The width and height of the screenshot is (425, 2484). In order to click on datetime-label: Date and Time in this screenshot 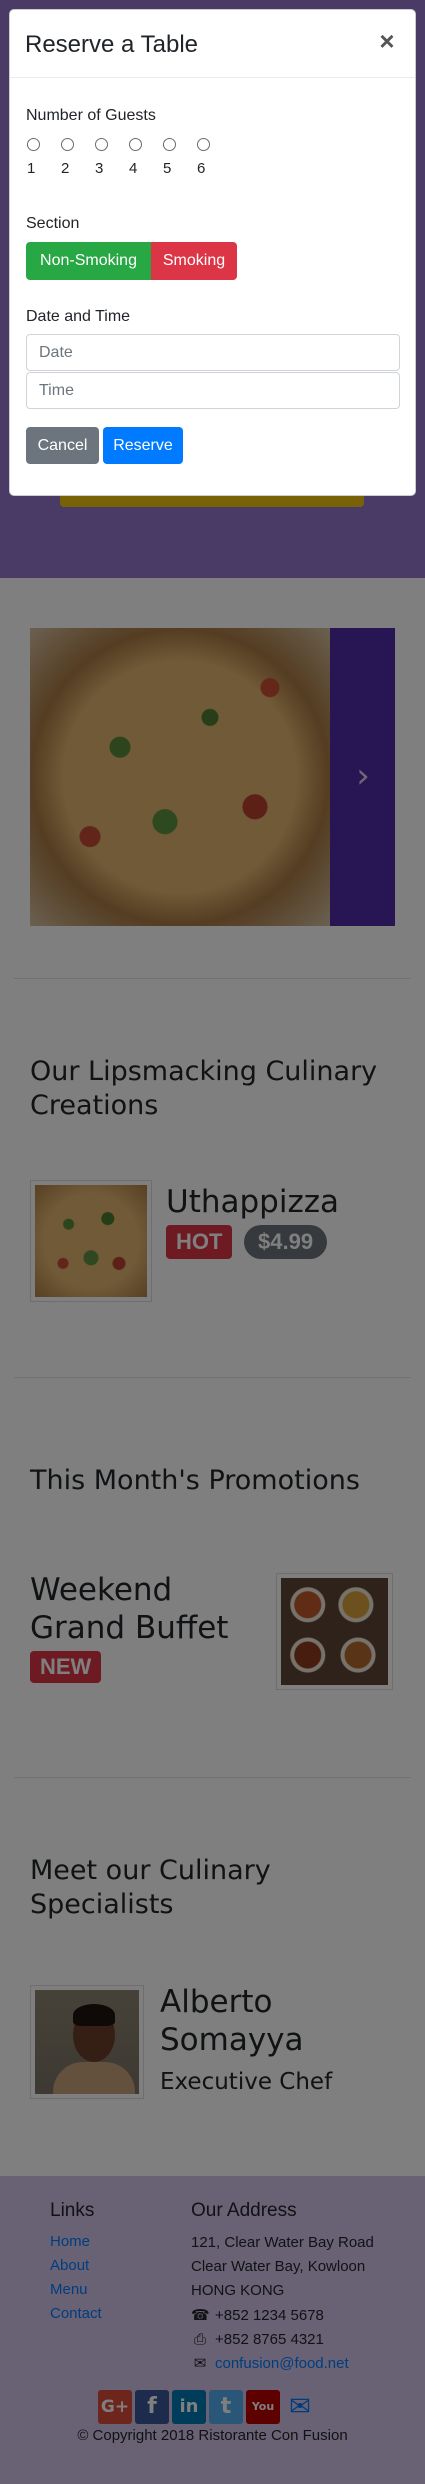, I will do `click(78, 316)`.